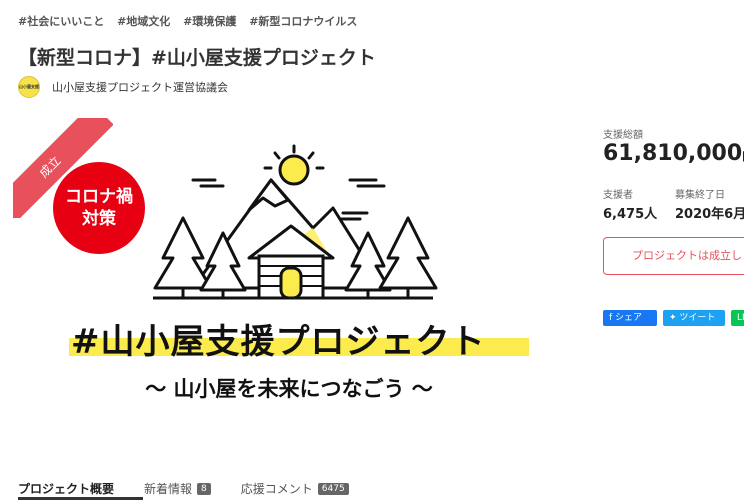  Describe the element at coordinates (278, 342) in the screenshot. I see `hero-headline: #山小屋支援プロジェクト` at that location.